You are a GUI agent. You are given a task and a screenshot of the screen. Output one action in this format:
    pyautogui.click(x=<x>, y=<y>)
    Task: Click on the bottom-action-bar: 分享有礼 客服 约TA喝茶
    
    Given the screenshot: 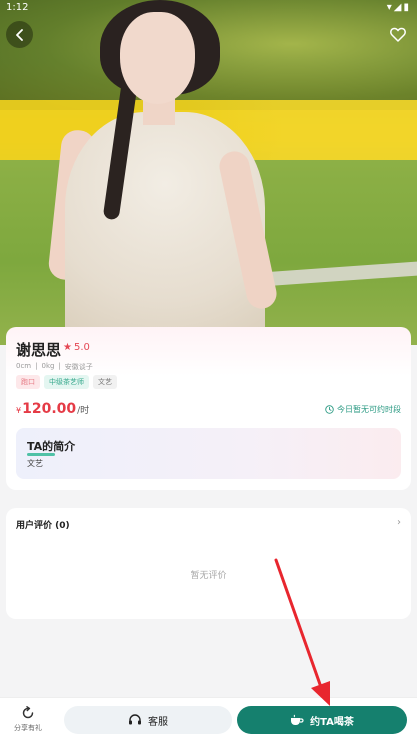 What is the action you would take?
    pyautogui.click(x=208, y=719)
    